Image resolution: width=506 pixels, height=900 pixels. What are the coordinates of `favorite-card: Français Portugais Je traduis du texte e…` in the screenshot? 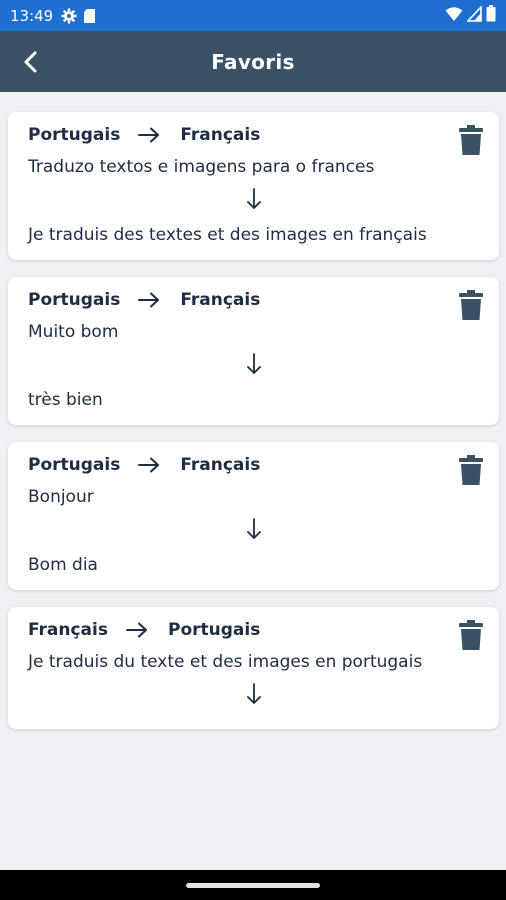 It's located at (253, 668).